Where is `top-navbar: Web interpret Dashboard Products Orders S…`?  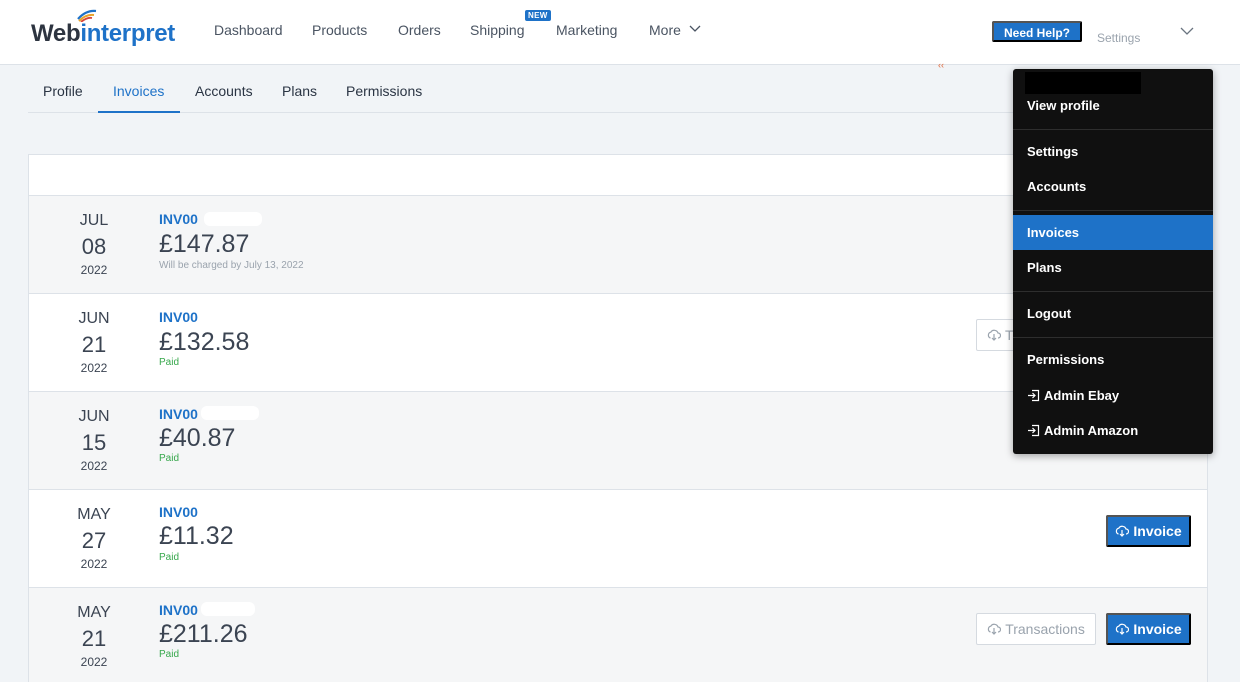 top-navbar: Web interpret Dashboard Products Orders S… is located at coordinates (620, 32).